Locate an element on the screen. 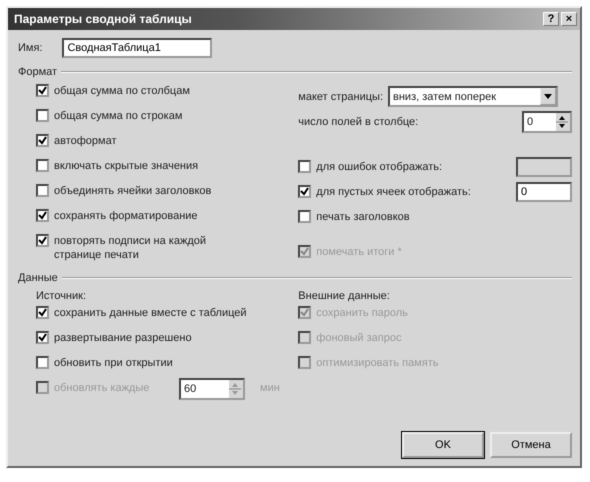  dropdown-arrow-icon is located at coordinates (548, 96).